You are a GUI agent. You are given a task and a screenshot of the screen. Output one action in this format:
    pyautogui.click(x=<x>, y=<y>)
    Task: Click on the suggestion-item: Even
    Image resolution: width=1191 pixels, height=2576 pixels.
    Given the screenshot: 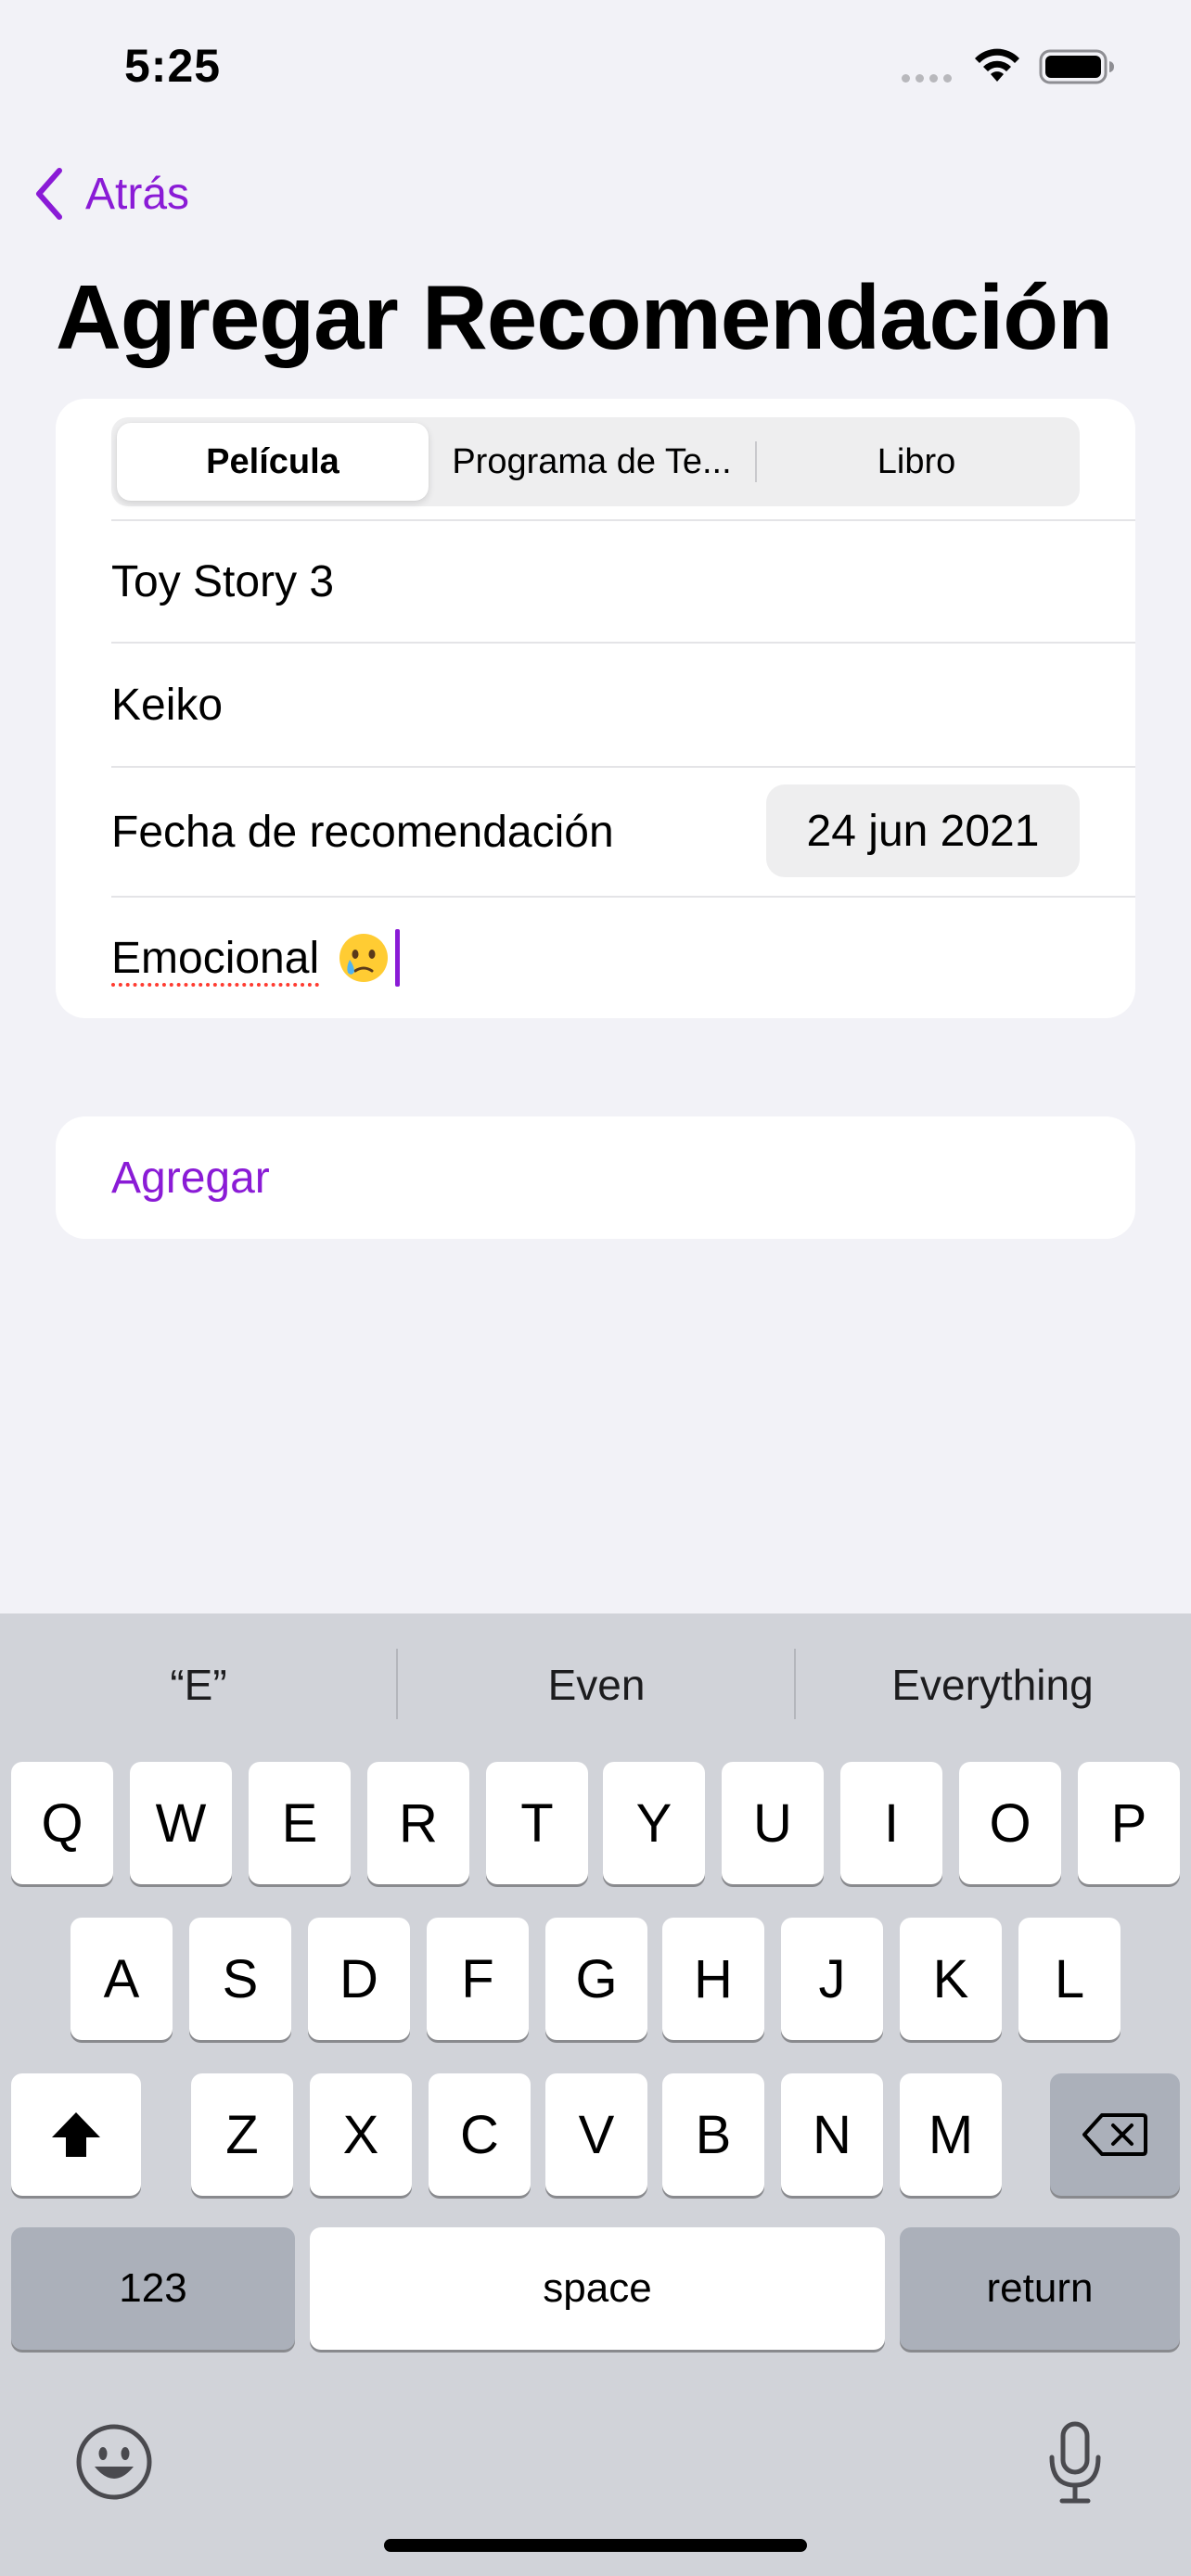 What is the action you would take?
    pyautogui.click(x=597, y=1685)
    